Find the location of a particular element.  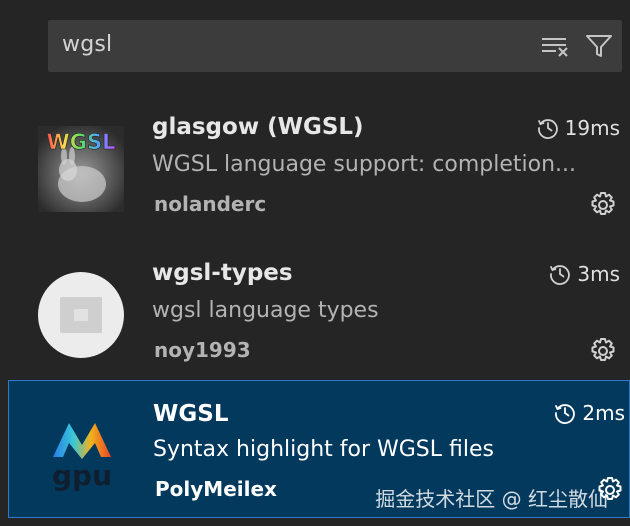

extension-name: glasgow (WGSL) is located at coordinates (258, 127).